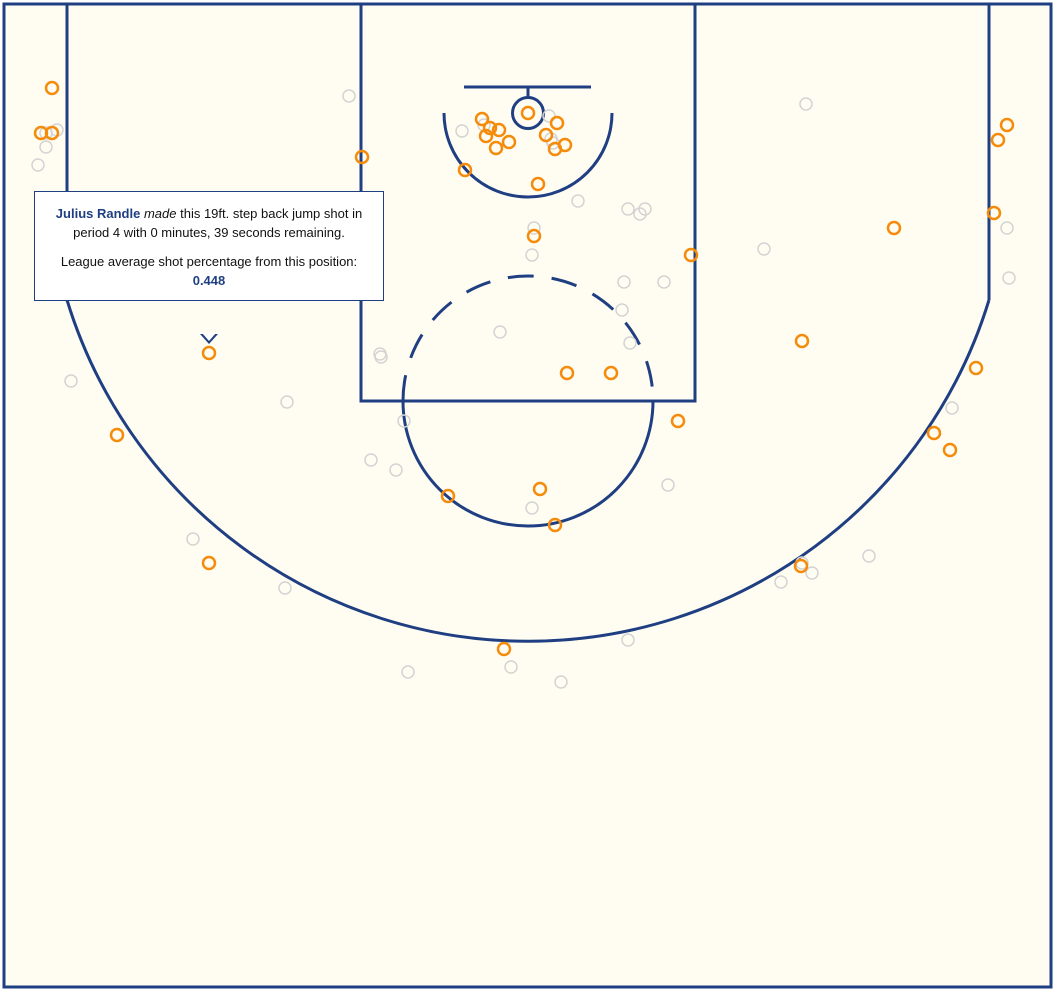  Describe the element at coordinates (209, 337) in the screenshot. I see `tooltip-pointer-inner` at that location.